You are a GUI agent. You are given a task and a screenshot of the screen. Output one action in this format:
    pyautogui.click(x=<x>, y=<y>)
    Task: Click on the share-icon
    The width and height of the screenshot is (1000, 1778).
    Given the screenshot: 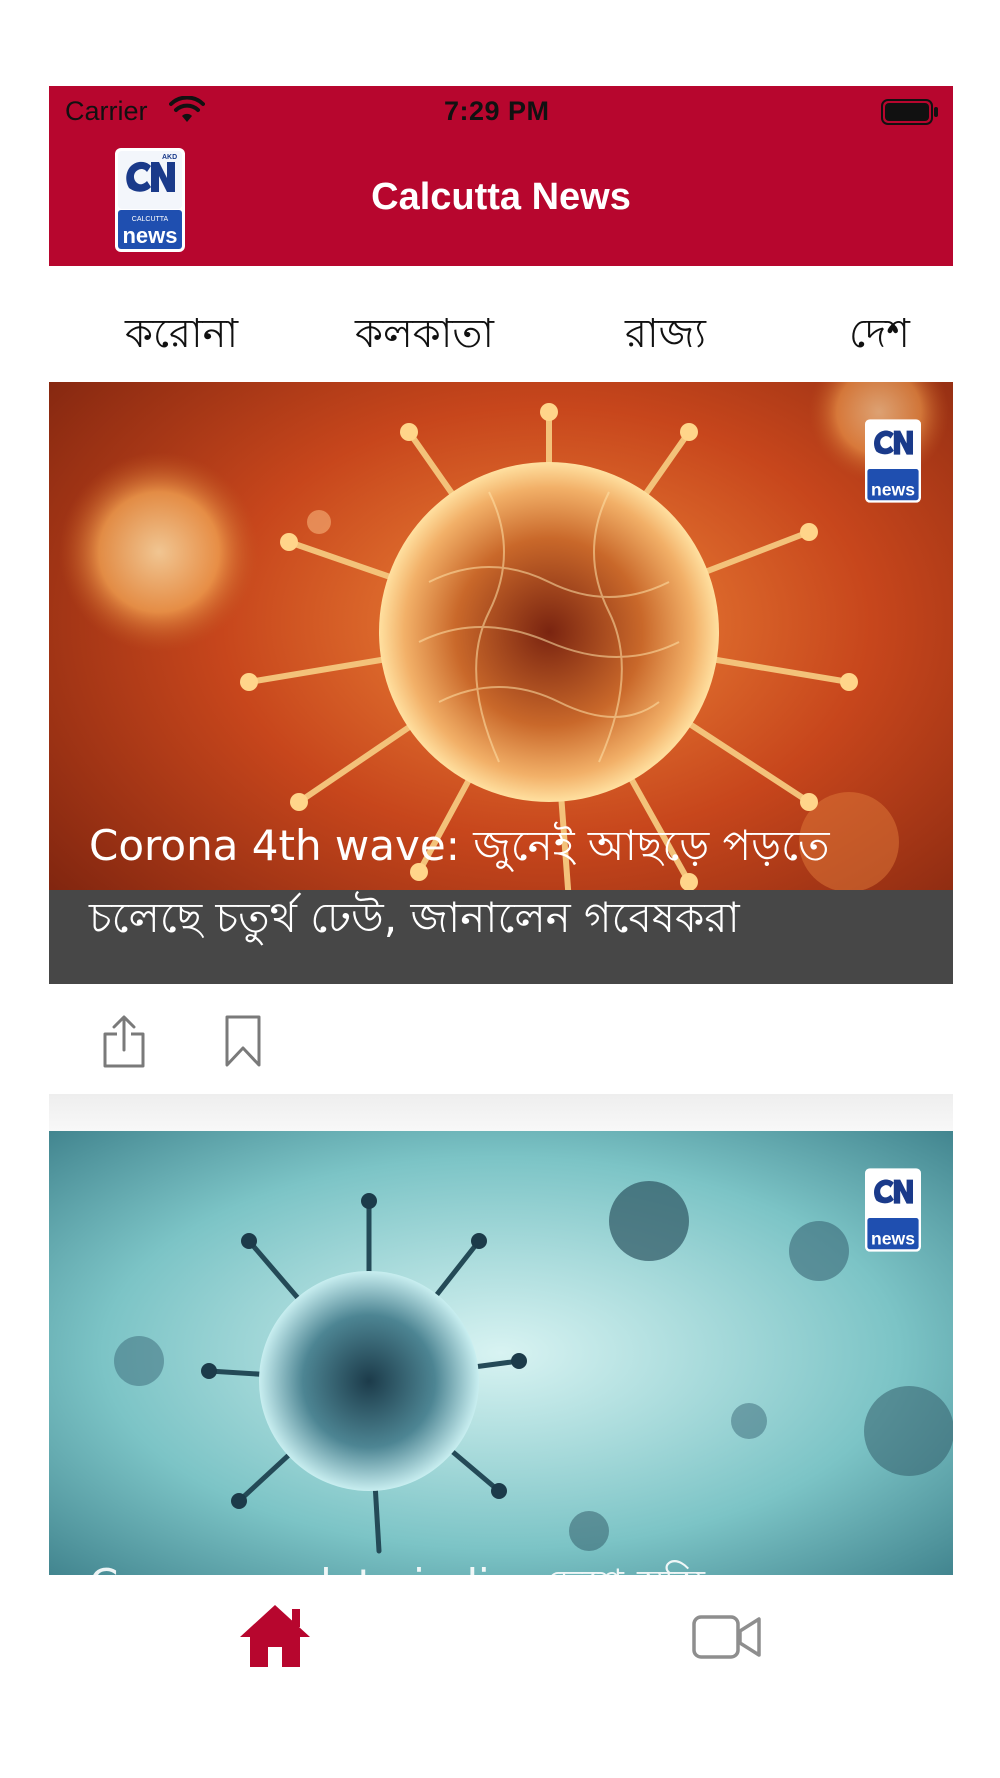 What is the action you would take?
    pyautogui.click(x=124, y=1042)
    